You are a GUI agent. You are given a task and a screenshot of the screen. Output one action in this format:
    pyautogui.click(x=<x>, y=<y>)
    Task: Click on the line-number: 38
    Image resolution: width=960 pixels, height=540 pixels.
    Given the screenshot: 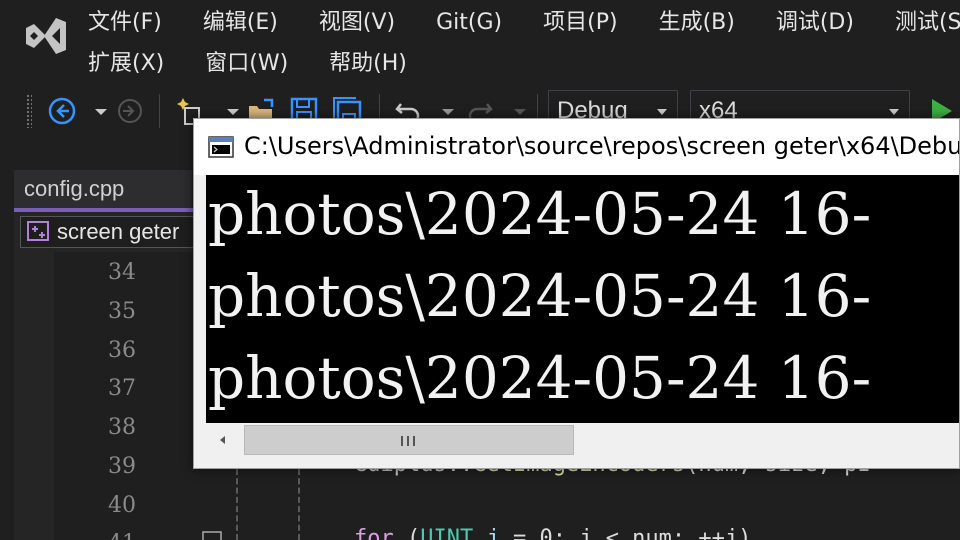 What is the action you would take?
    pyautogui.click(x=122, y=427)
    